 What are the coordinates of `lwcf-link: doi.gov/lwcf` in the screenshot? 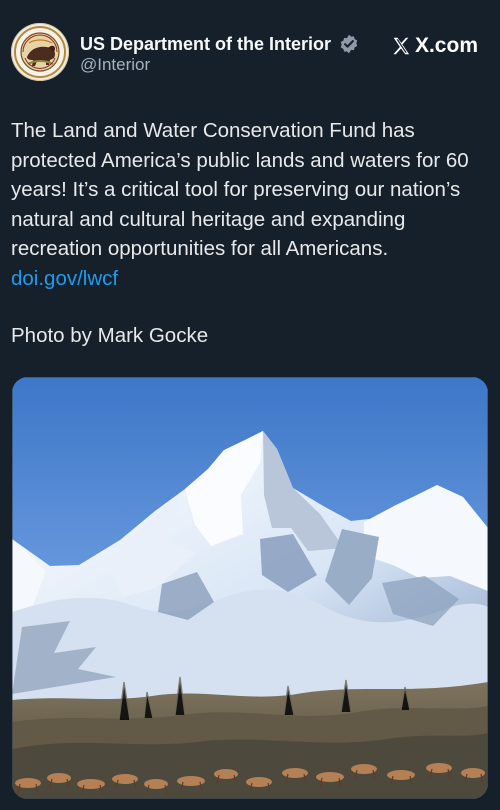 It's located at (64, 278).